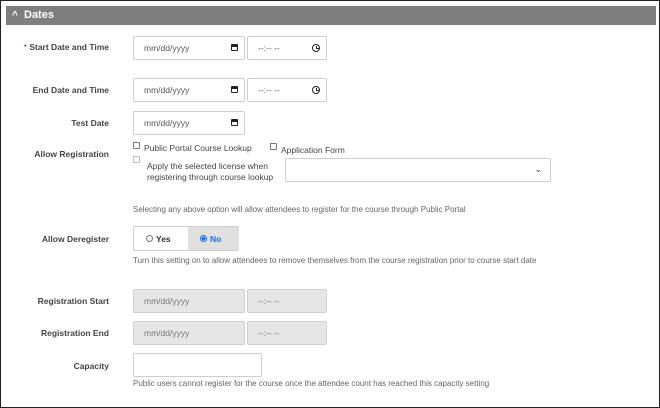 This screenshot has width=660, height=408. Describe the element at coordinates (74, 333) in the screenshot. I see `registration-end-label: Registration End` at that location.